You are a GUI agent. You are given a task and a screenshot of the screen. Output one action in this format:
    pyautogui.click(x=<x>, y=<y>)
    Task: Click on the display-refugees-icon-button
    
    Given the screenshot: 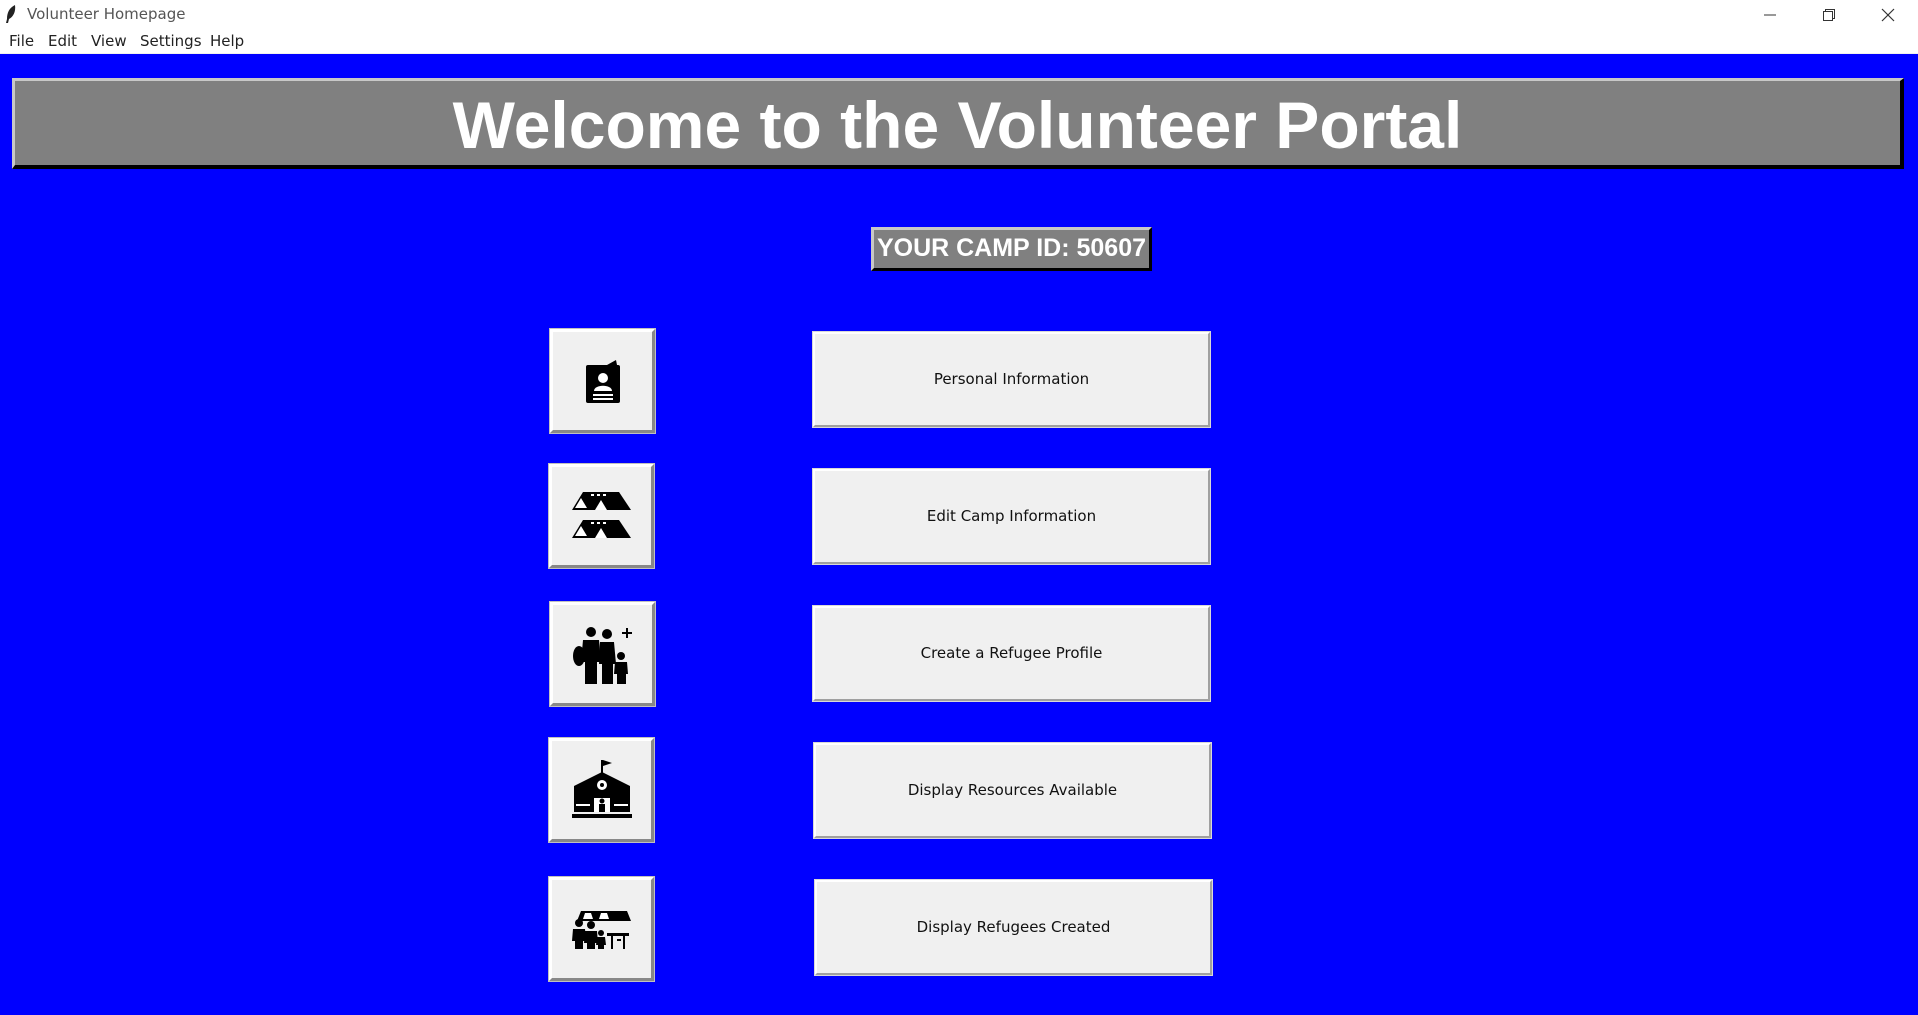 What is the action you would take?
    pyautogui.click(x=601, y=929)
    